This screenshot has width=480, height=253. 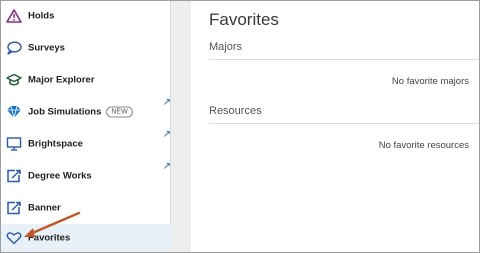 What do you see at coordinates (49, 238) in the screenshot?
I see `sidebar-item-label: Favorites` at bounding box center [49, 238].